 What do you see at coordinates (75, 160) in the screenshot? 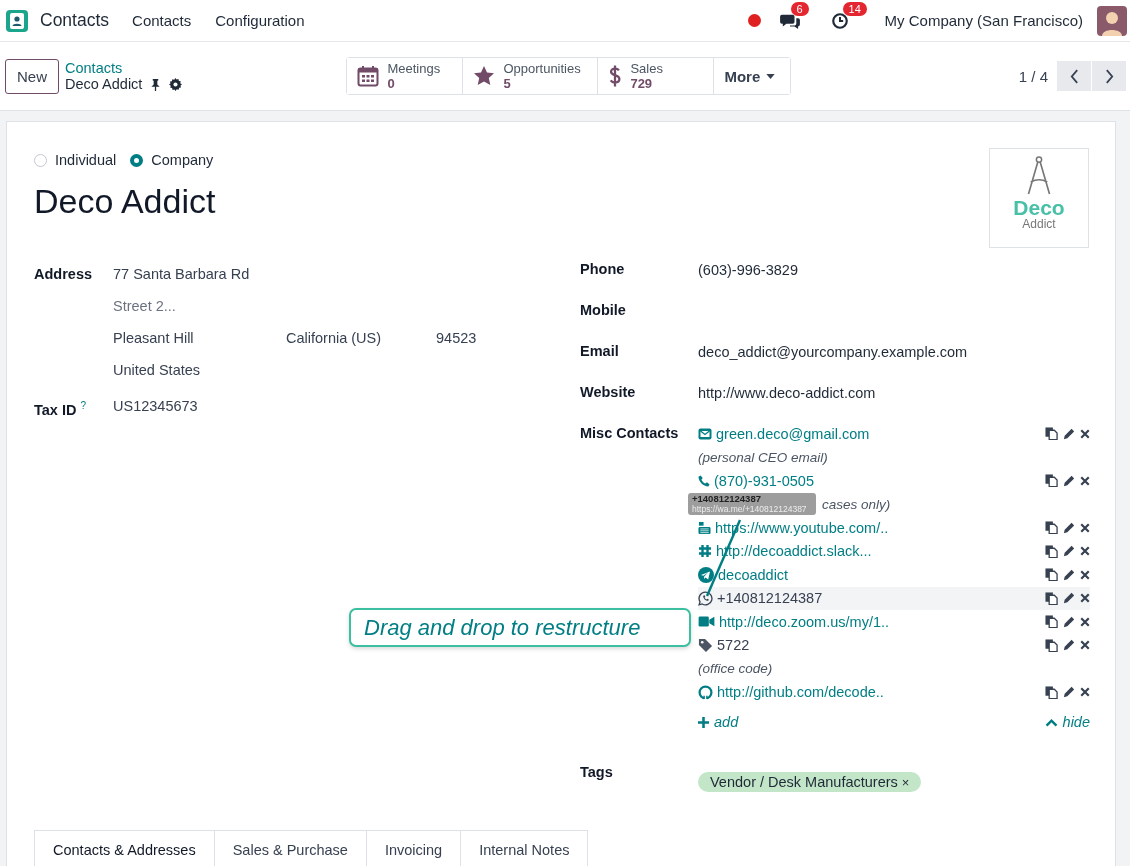
I see `radio-option: Individual` at bounding box center [75, 160].